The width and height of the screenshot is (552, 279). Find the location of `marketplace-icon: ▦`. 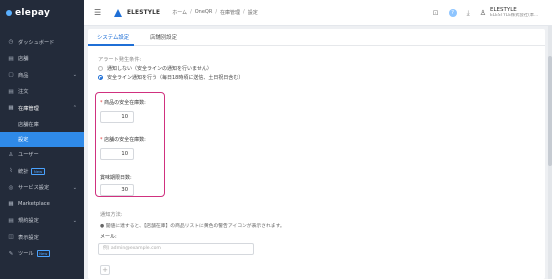

marketplace-icon: ▦ is located at coordinates (11, 204).